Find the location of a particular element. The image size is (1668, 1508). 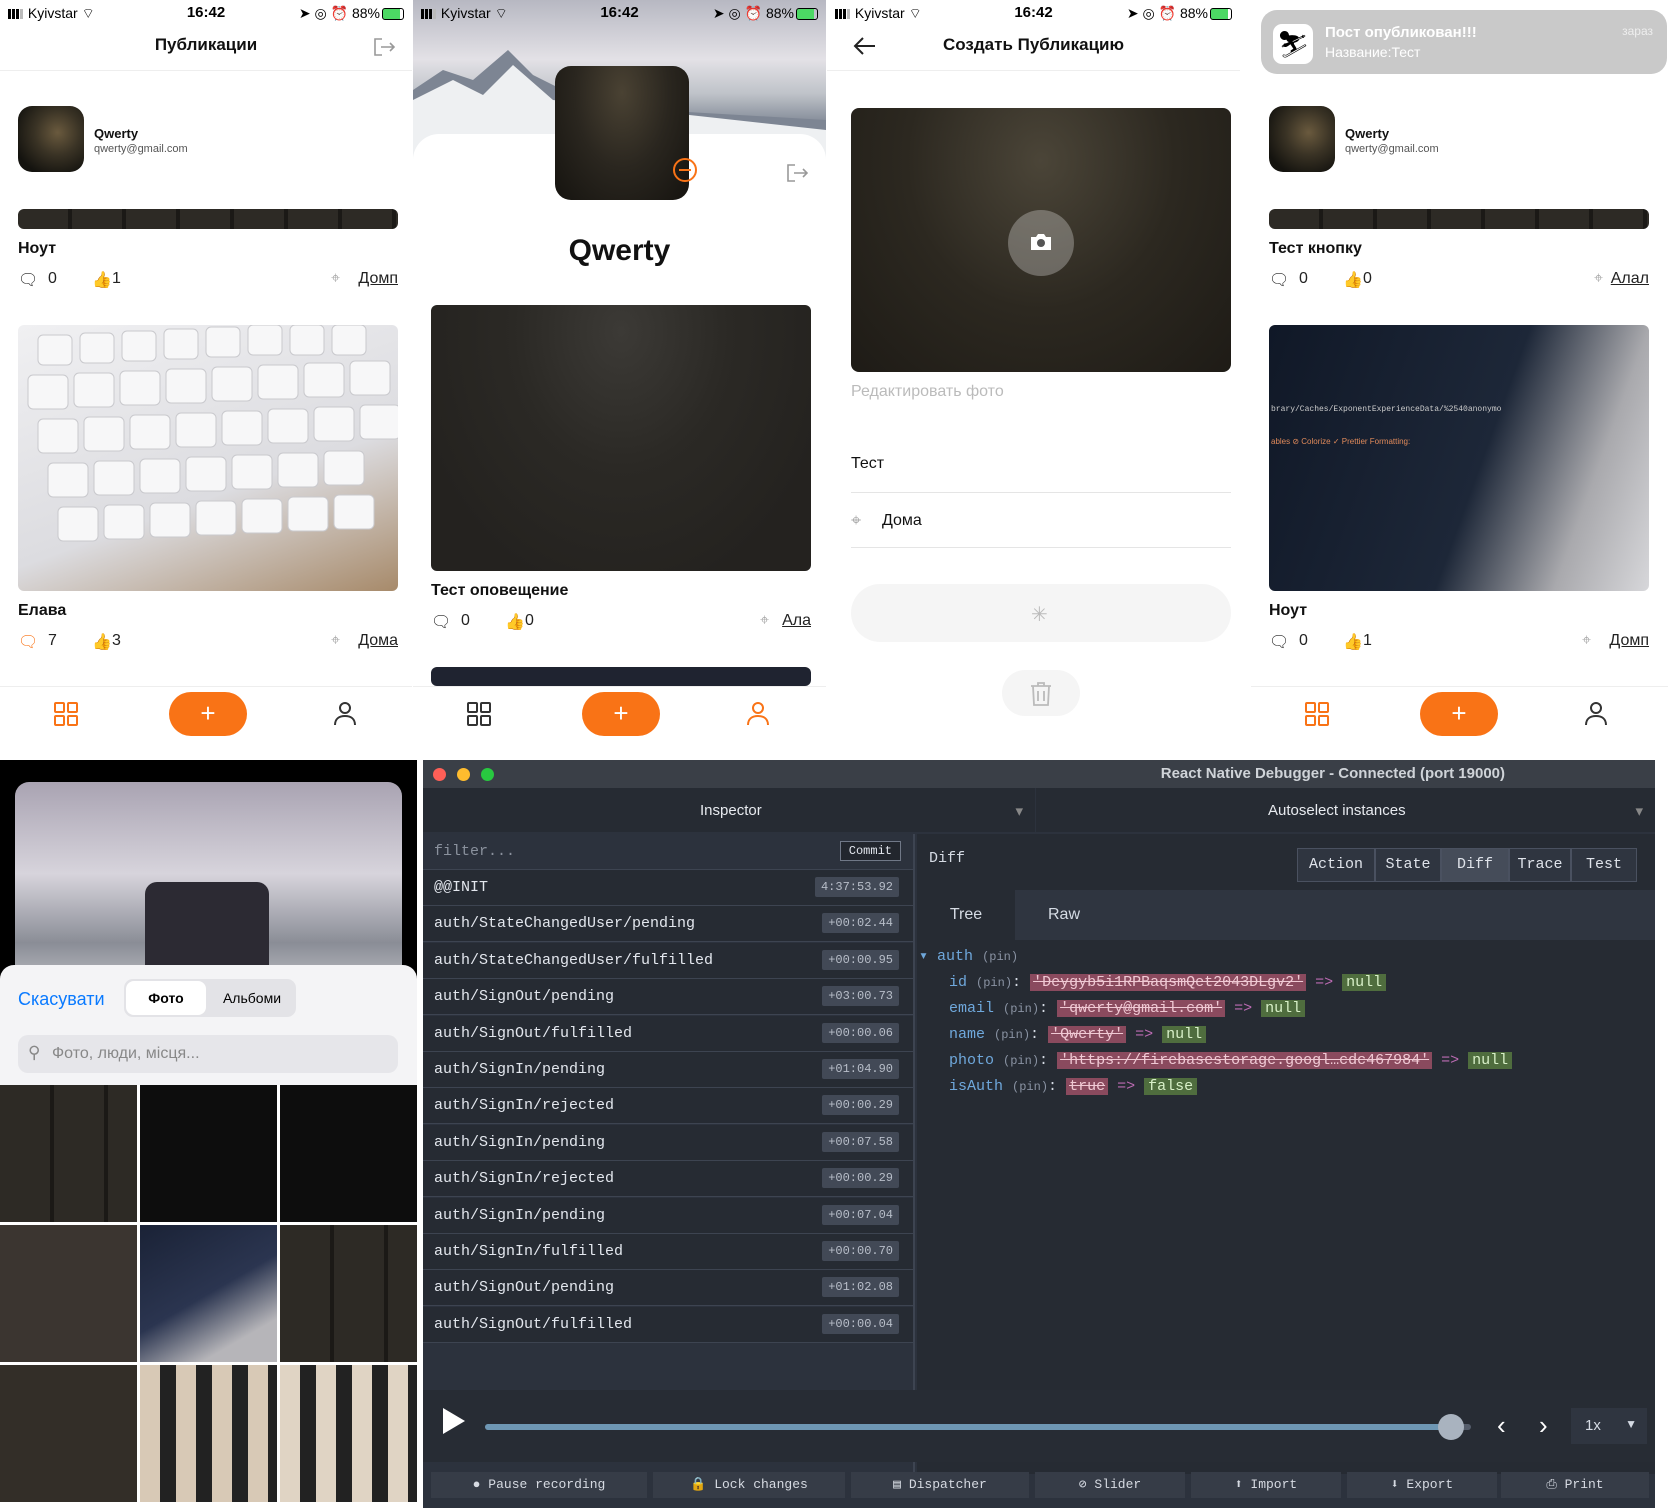

delete-button is located at coordinates (1041, 693).